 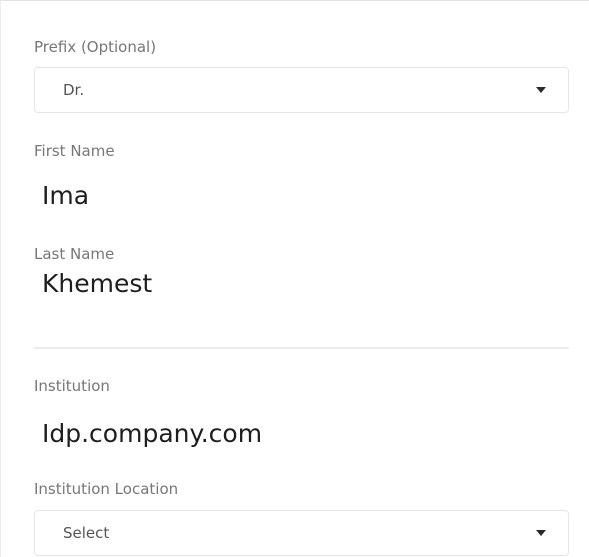 I want to click on prefix-select: Dr., so click(x=301, y=90).